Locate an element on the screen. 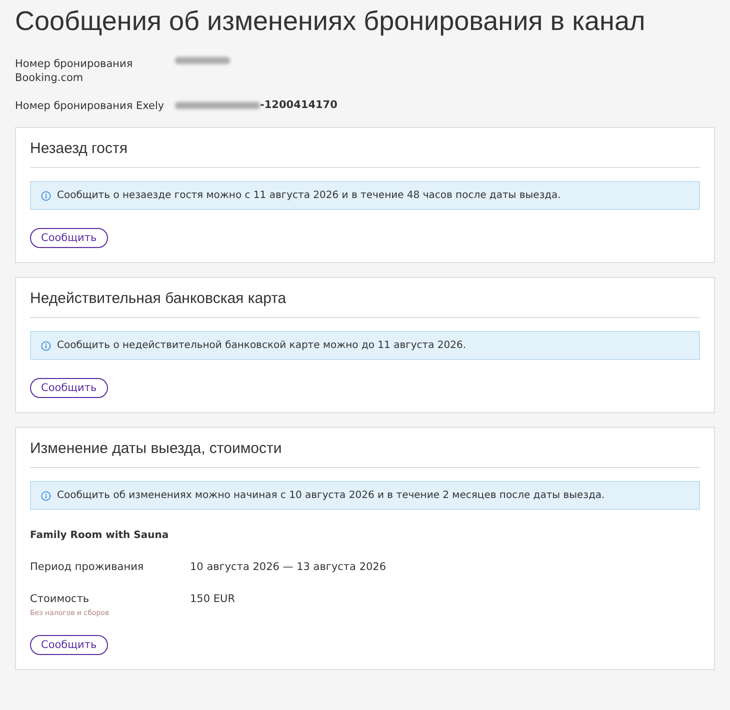 This screenshot has width=730, height=710. notice-text: Сообщить об изменениях можно начиная с 10 августа 2026 и в течение 2 месяцев после даты выезда. is located at coordinates (331, 495).